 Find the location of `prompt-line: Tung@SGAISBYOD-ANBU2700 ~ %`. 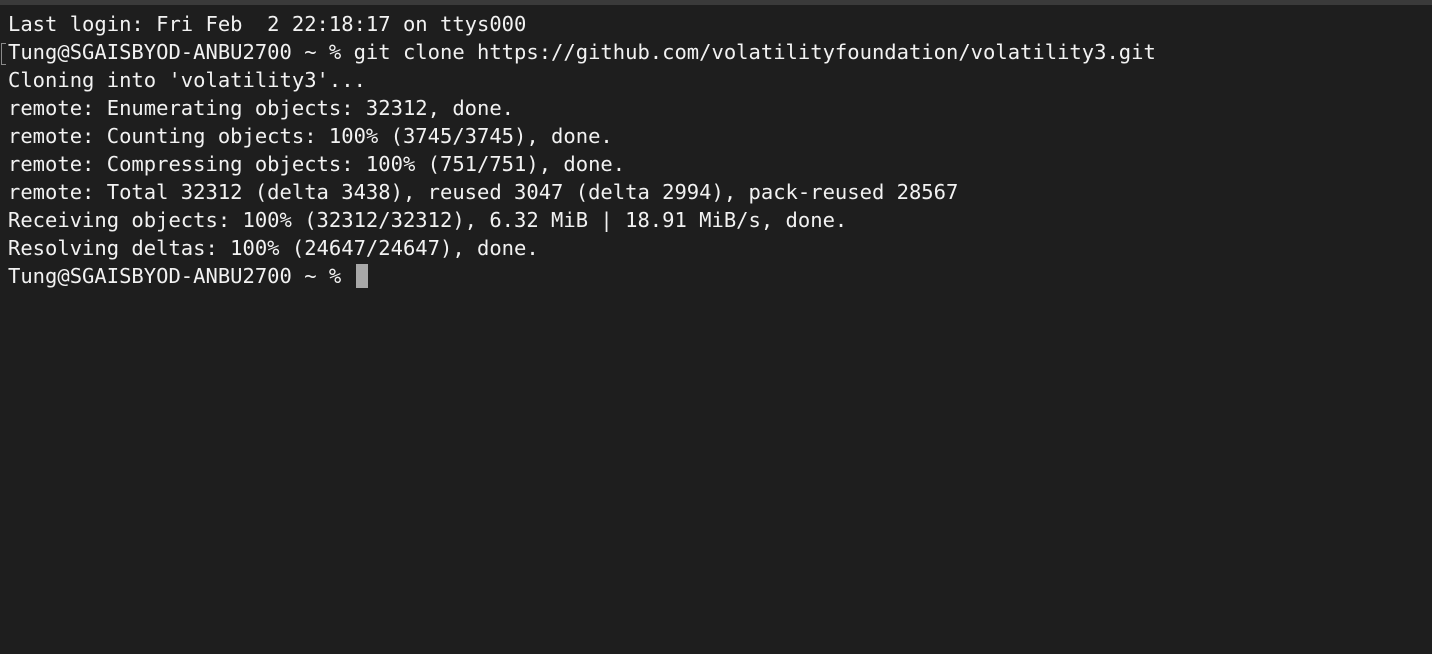

prompt-line: Tung@SGAISBYOD-ANBU2700 ~ % is located at coordinates (582, 276).